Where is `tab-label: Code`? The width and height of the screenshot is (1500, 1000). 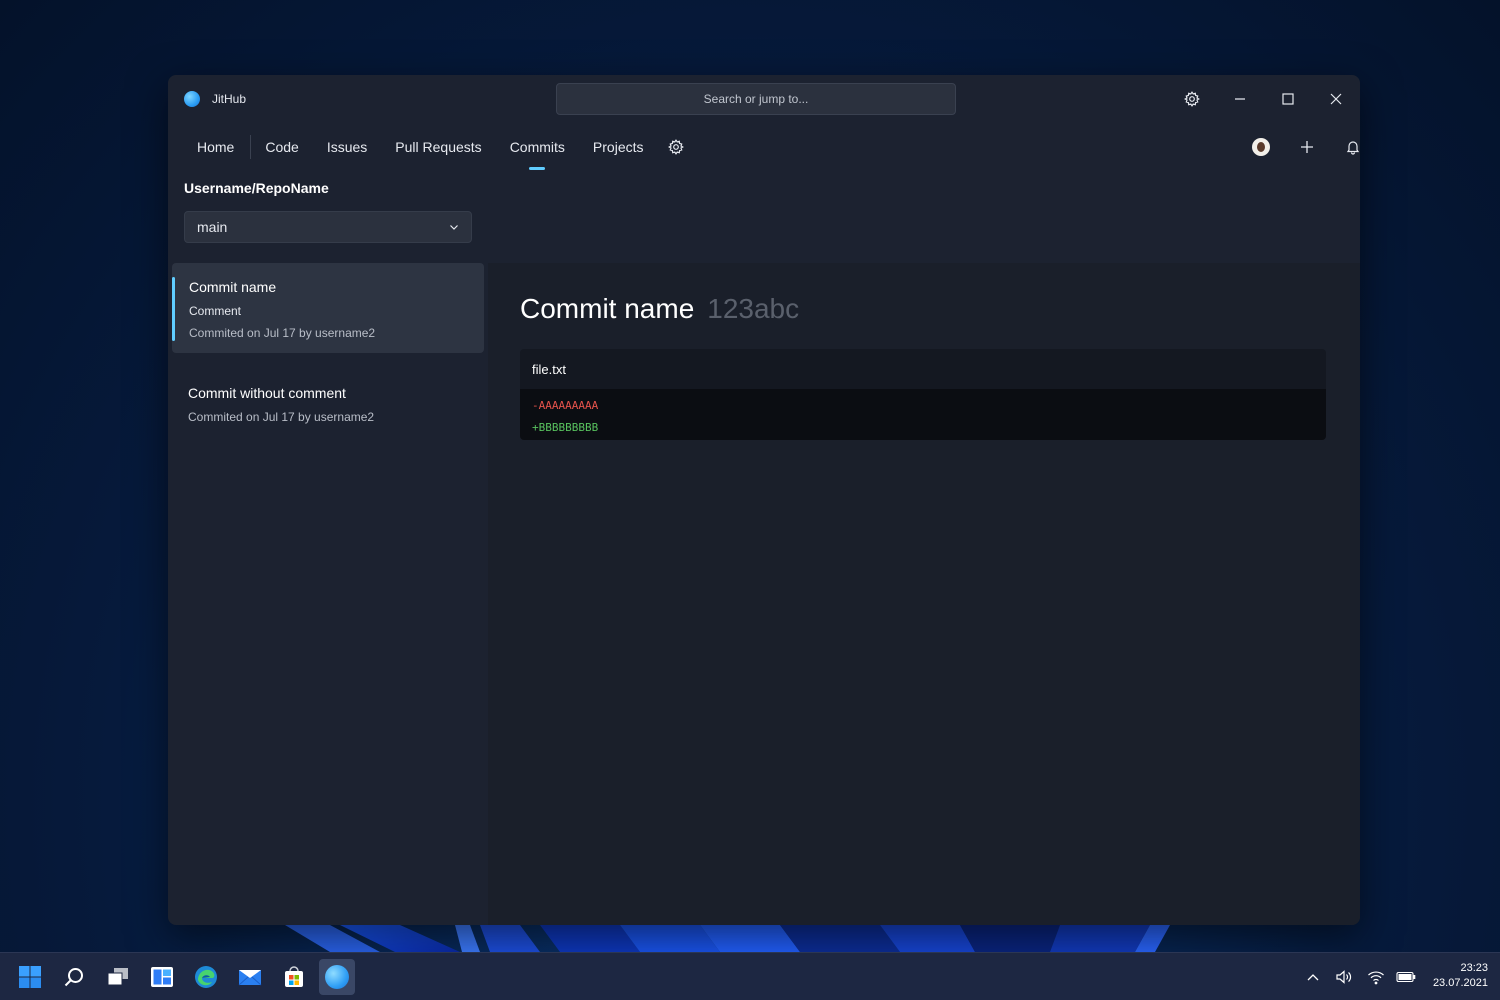
tab-label: Code is located at coordinates (282, 147).